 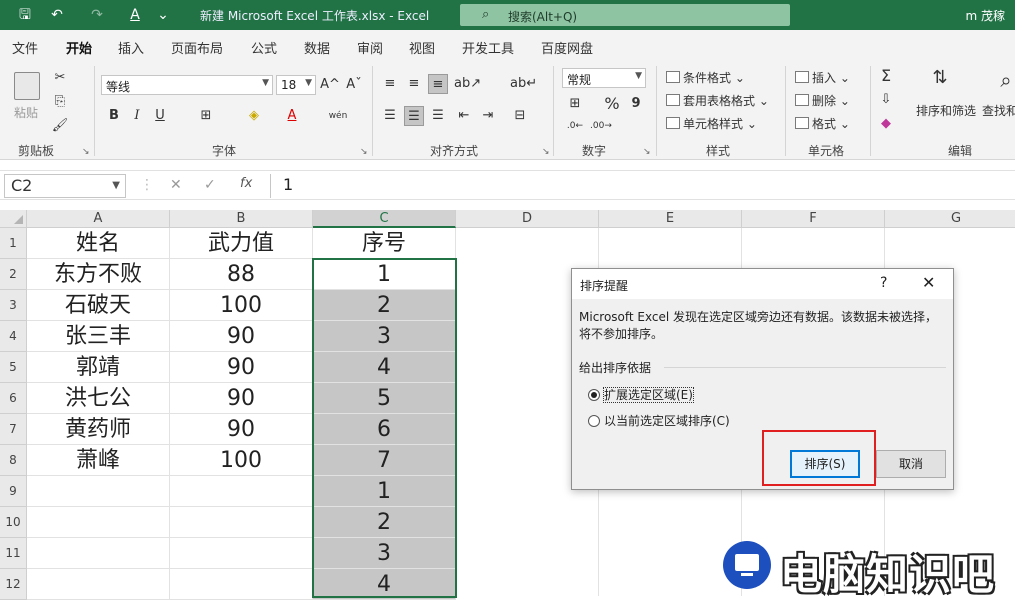 I want to click on underline-button: U, so click(x=160, y=116).